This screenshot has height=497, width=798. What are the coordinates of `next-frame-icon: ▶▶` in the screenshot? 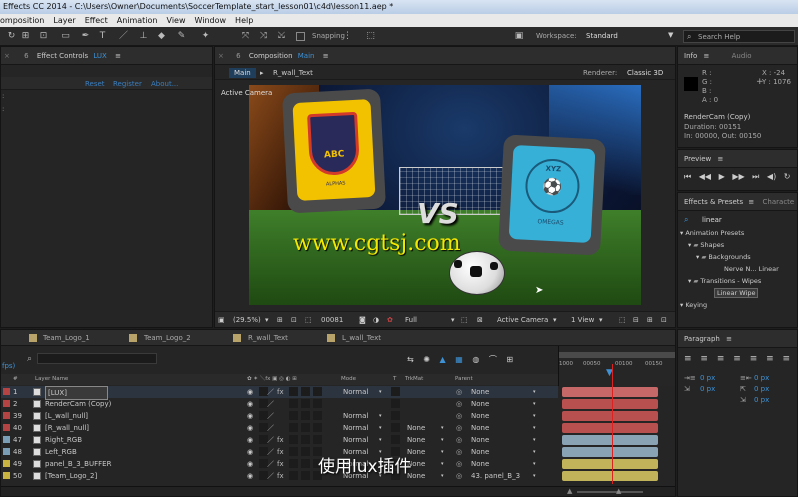 It's located at (738, 176).